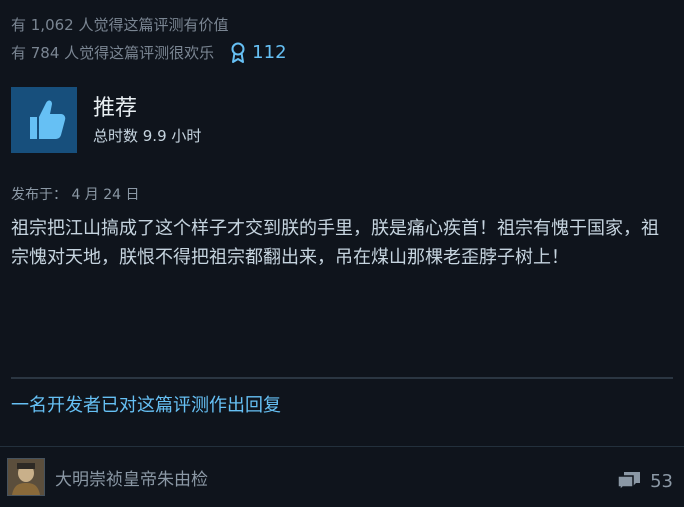  What do you see at coordinates (661, 481) in the screenshot?
I see `comment-count: 53` at bounding box center [661, 481].